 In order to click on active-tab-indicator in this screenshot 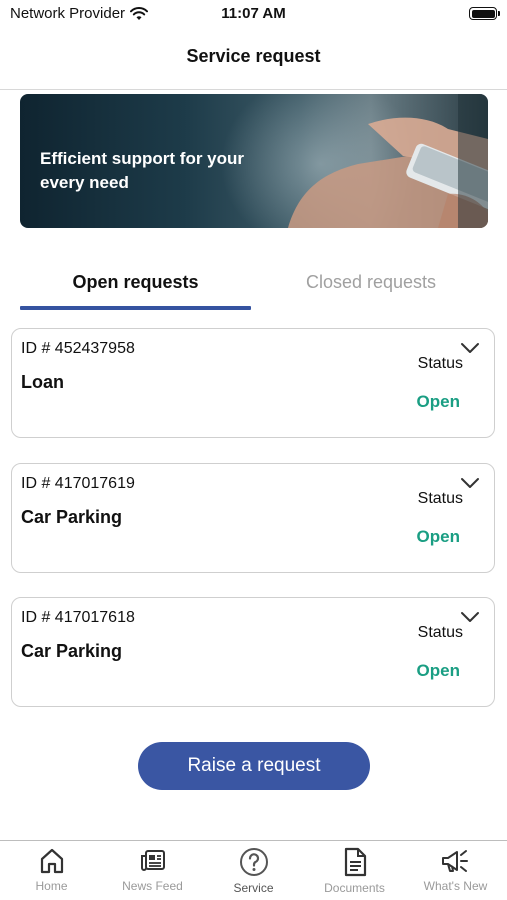, I will do `click(135, 308)`.